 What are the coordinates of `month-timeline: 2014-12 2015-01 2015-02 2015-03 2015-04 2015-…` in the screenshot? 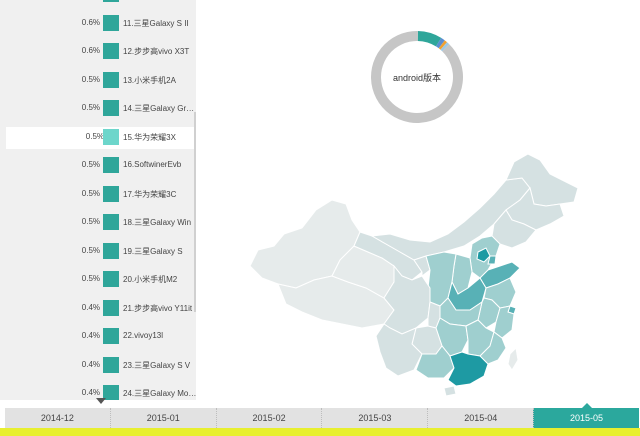 It's located at (322, 415).